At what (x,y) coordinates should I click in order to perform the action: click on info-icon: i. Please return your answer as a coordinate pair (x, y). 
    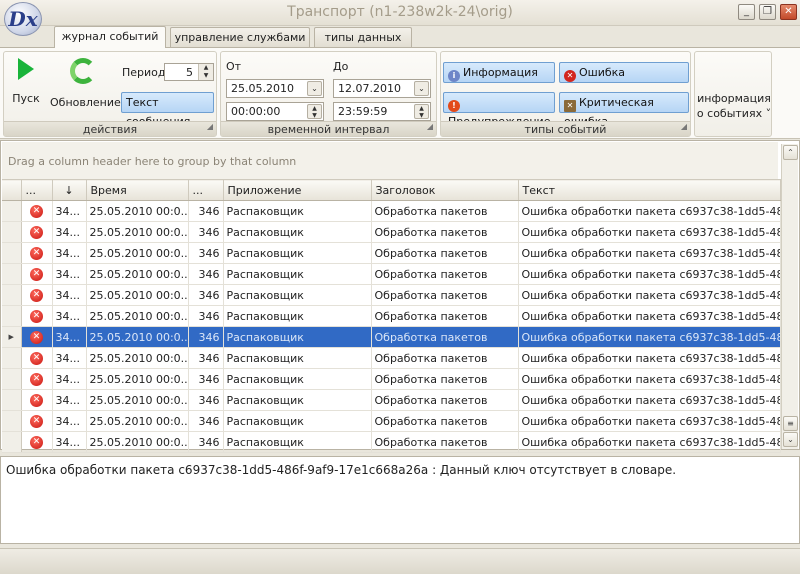
    Looking at the image, I should click on (454, 76).